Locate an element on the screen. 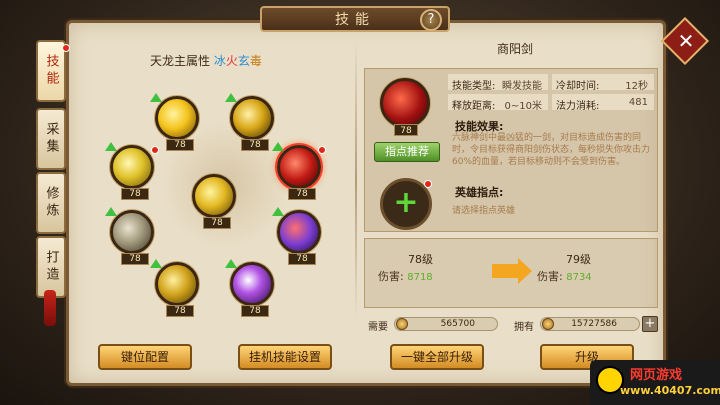  help-icon: ? is located at coordinates (431, 20).